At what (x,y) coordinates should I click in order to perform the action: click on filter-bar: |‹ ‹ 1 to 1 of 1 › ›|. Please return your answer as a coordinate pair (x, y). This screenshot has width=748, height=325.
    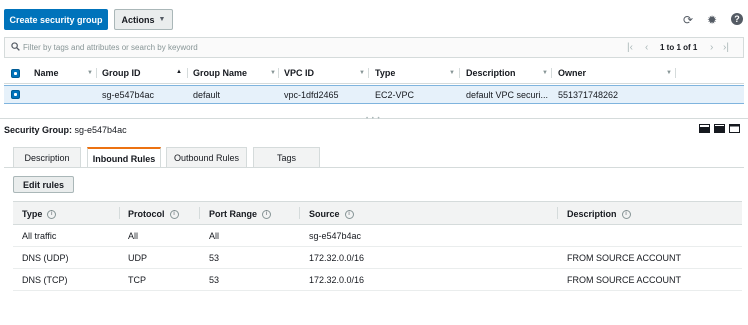
    Looking at the image, I should click on (374, 47).